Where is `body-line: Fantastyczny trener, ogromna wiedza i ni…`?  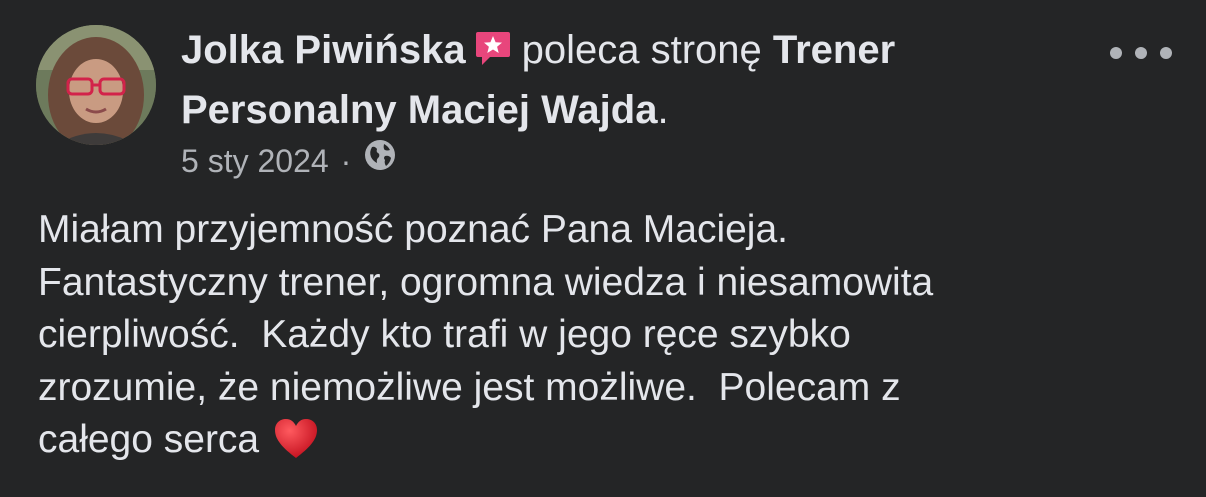 body-line: Fantastyczny trener, ogromna wiedza i ni… is located at coordinates (486, 282).